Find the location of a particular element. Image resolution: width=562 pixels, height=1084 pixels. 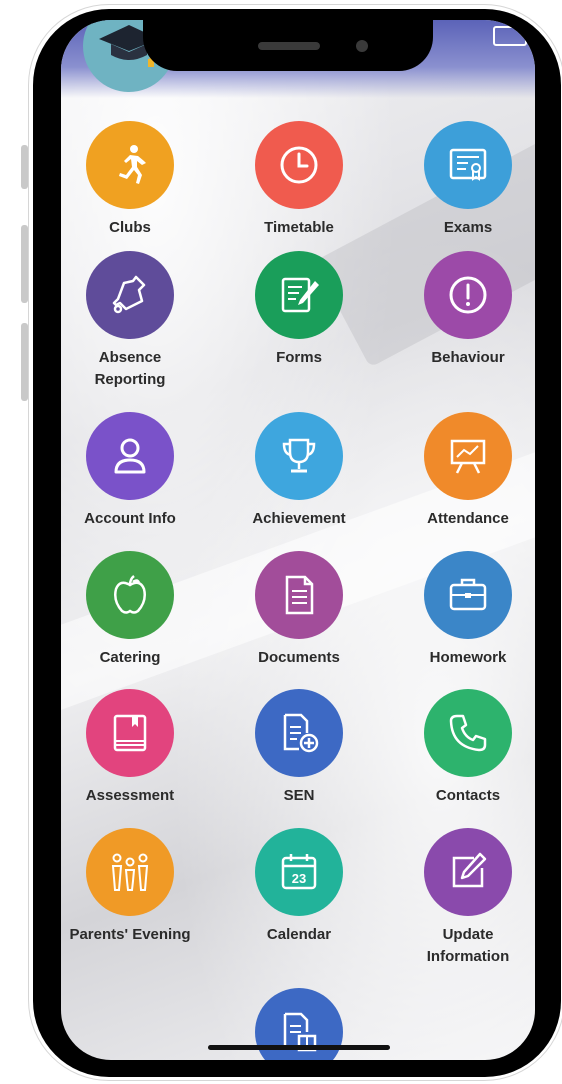

tile-behaviour: Behaviour is located at coordinates (468, 310).